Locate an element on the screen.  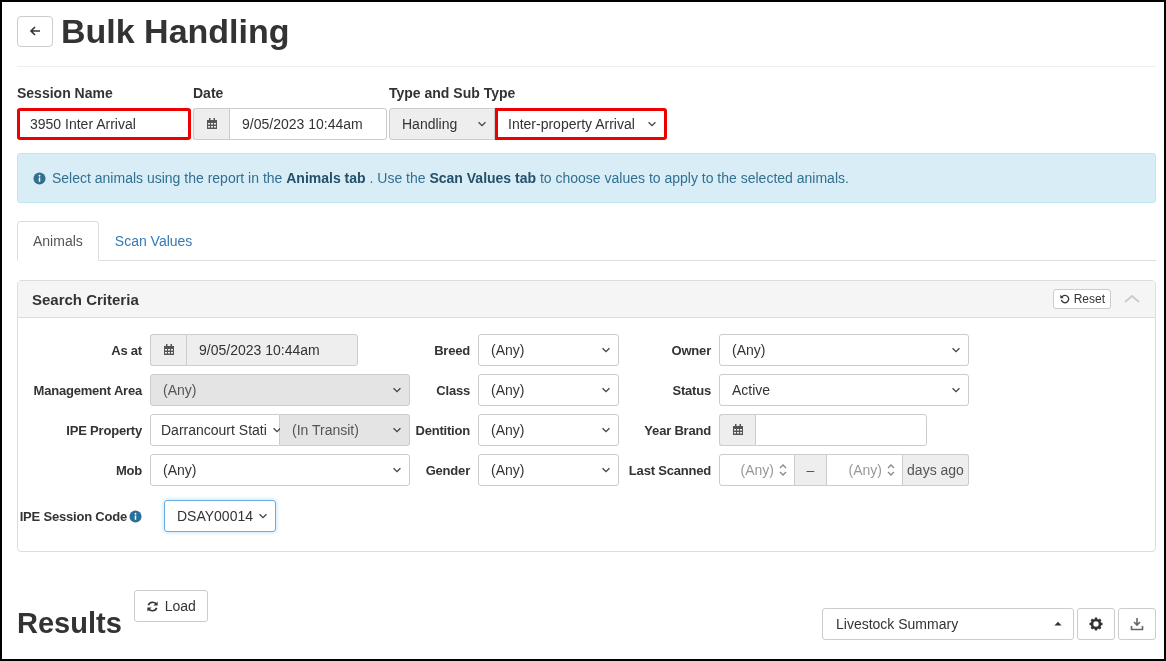
reset-button: Reset is located at coordinates (1081, 299).